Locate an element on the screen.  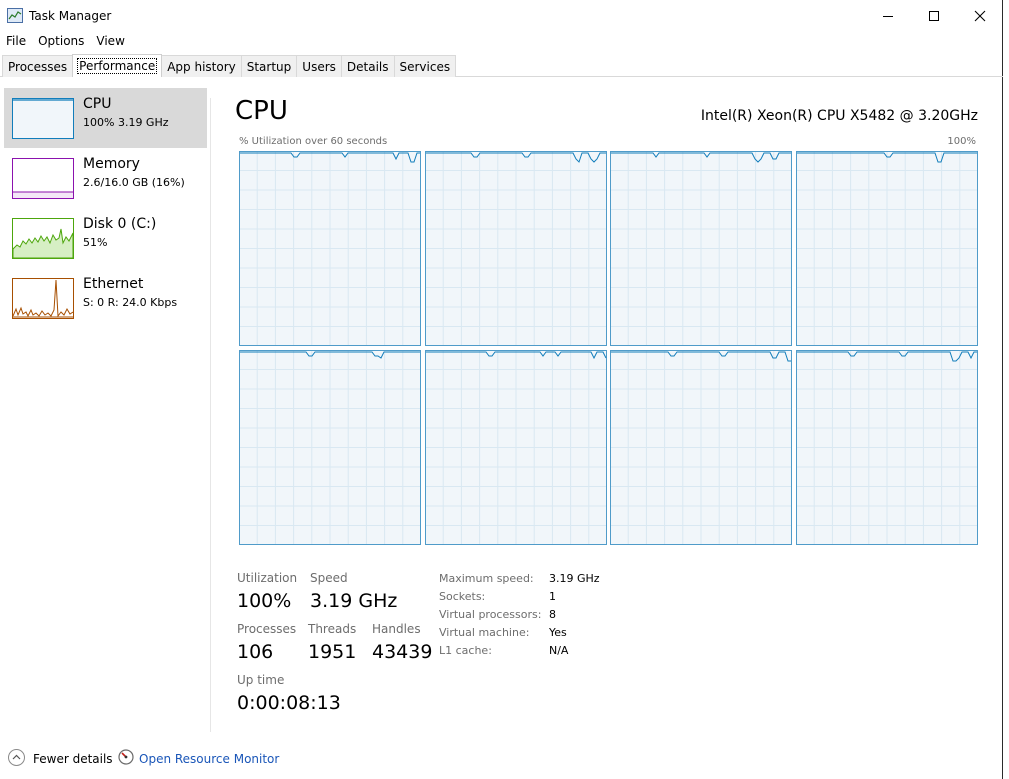
utilization-value: 100% is located at coordinates (264, 601).